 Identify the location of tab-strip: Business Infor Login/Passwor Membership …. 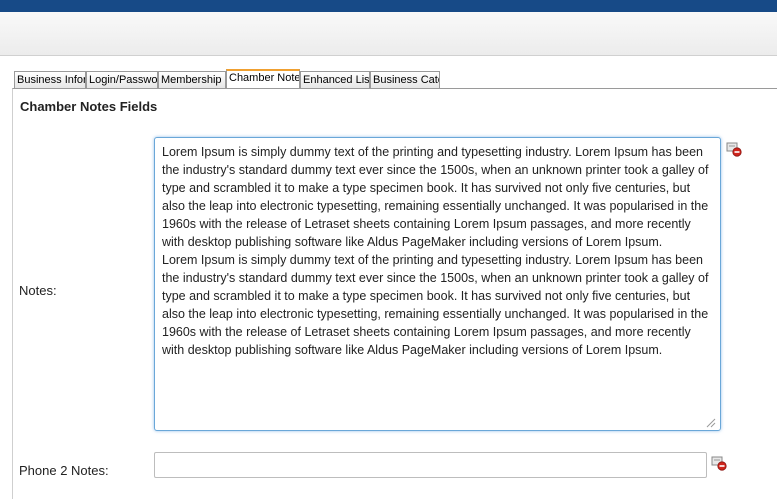
(227, 78).